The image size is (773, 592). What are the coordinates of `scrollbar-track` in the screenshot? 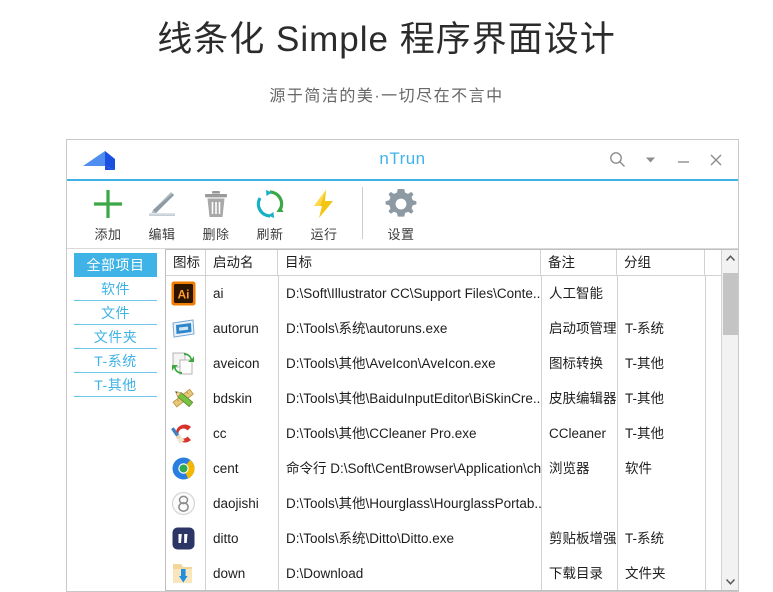 It's located at (730, 420).